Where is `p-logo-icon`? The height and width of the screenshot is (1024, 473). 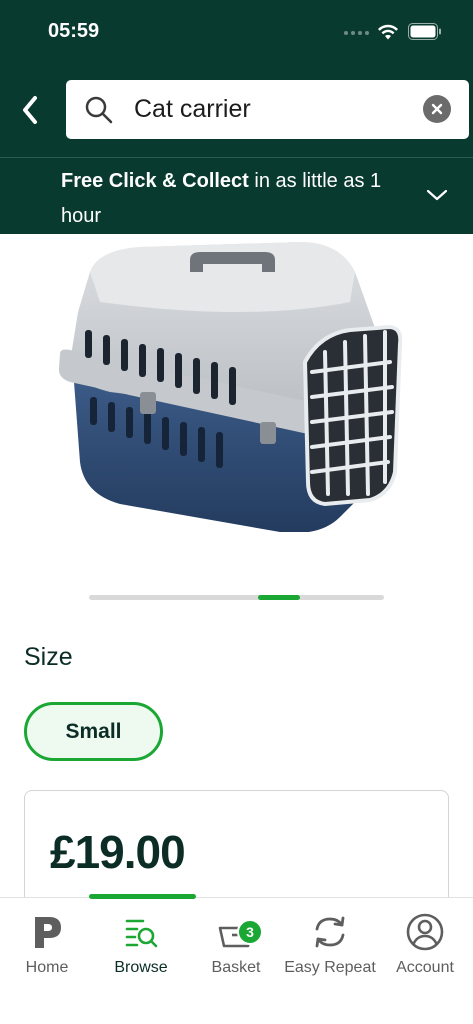
p-logo-icon is located at coordinates (48, 932).